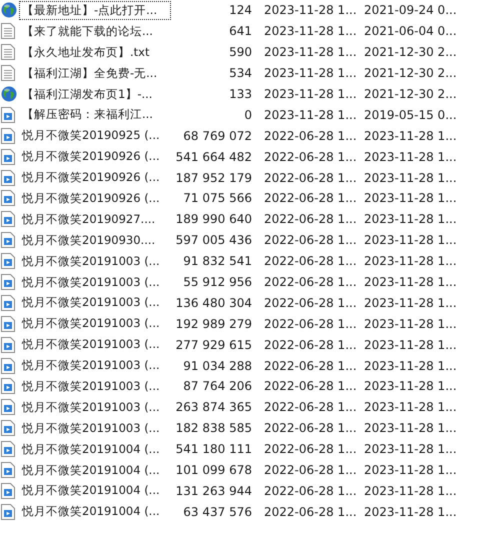 The image size is (481, 536). Describe the element at coordinates (217, 365) in the screenshot. I see `file-size: 91 034 288` at that location.